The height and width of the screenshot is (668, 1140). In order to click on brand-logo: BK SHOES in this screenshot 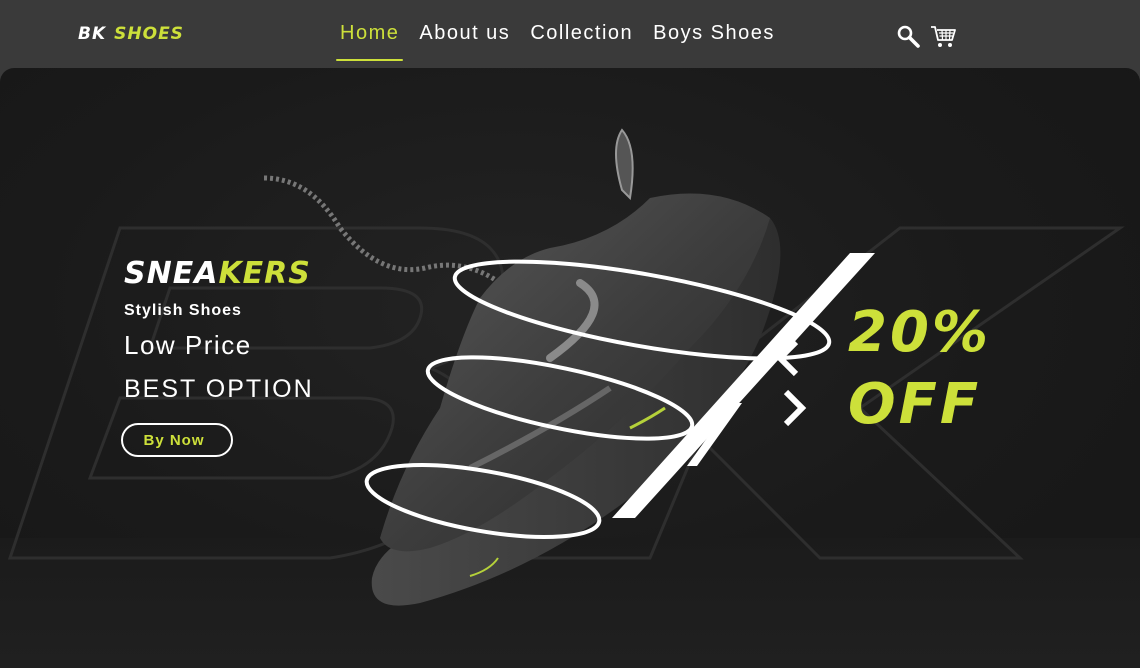, I will do `click(131, 34)`.